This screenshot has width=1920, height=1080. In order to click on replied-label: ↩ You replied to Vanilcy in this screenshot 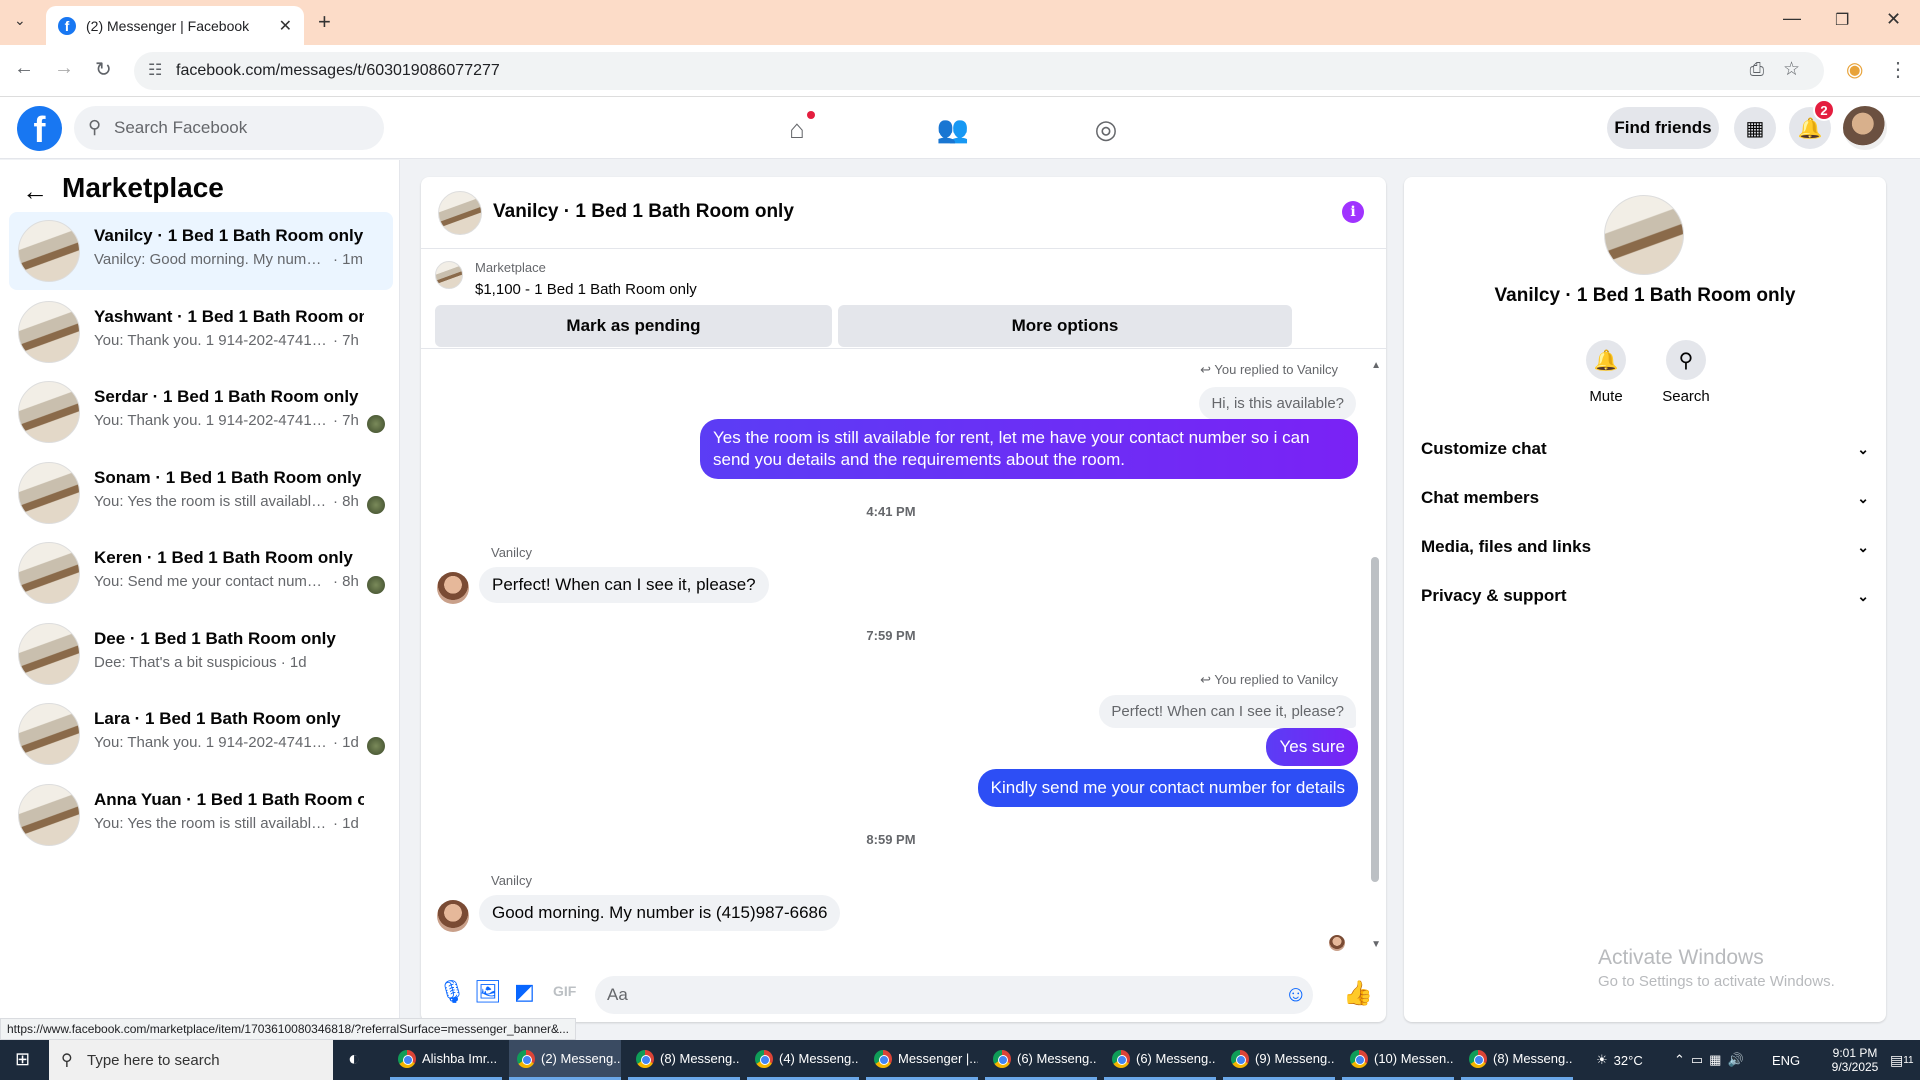, I will do `click(1269, 369)`.